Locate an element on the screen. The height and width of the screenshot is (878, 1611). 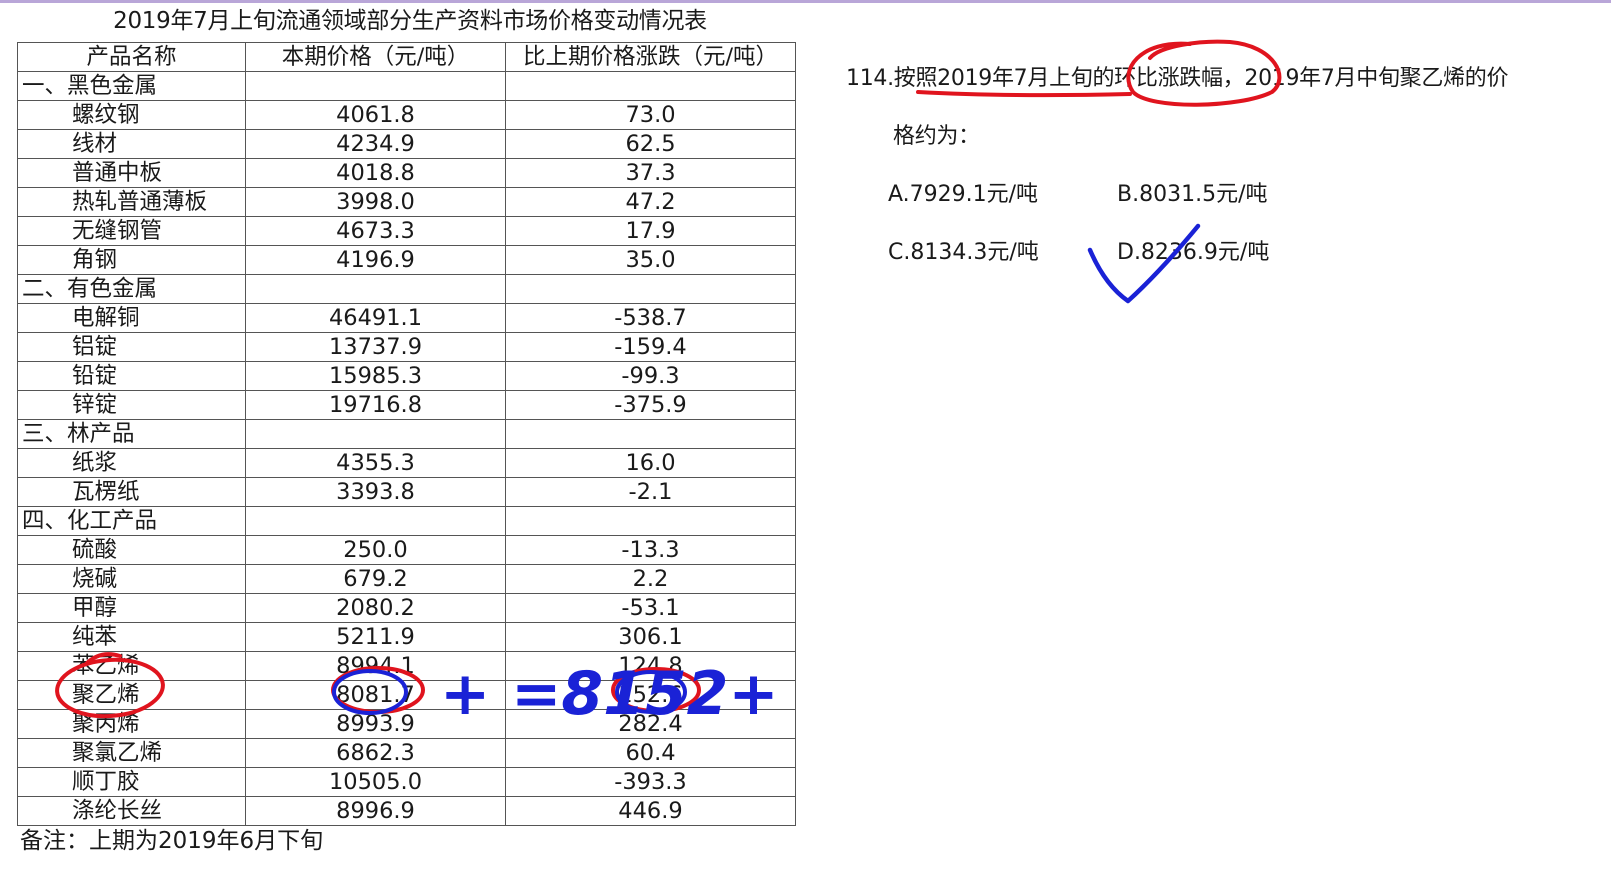
table-row: 瓦楞纸 3393.8 -2.1 is located at coordinates (406, 492).